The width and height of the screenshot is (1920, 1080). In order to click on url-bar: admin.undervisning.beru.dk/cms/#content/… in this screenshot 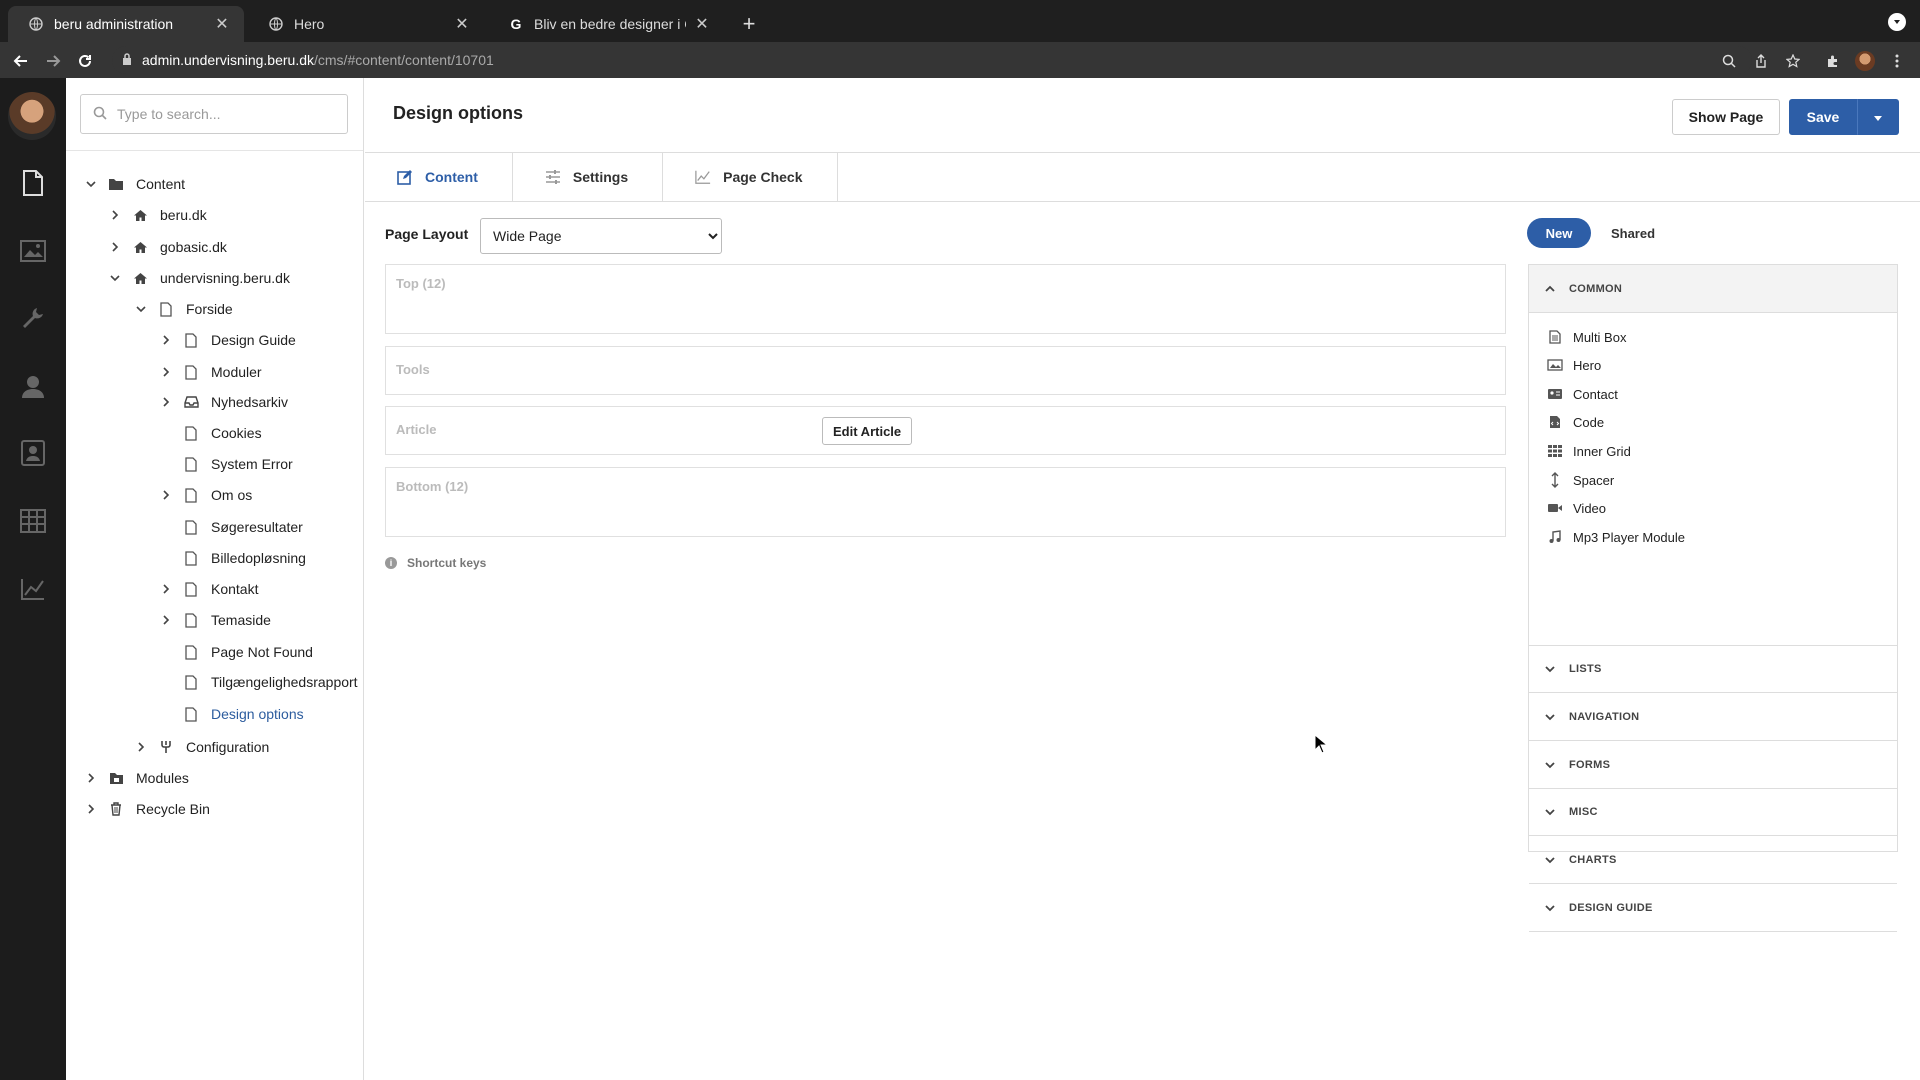, I will do `click(932, 60)`.